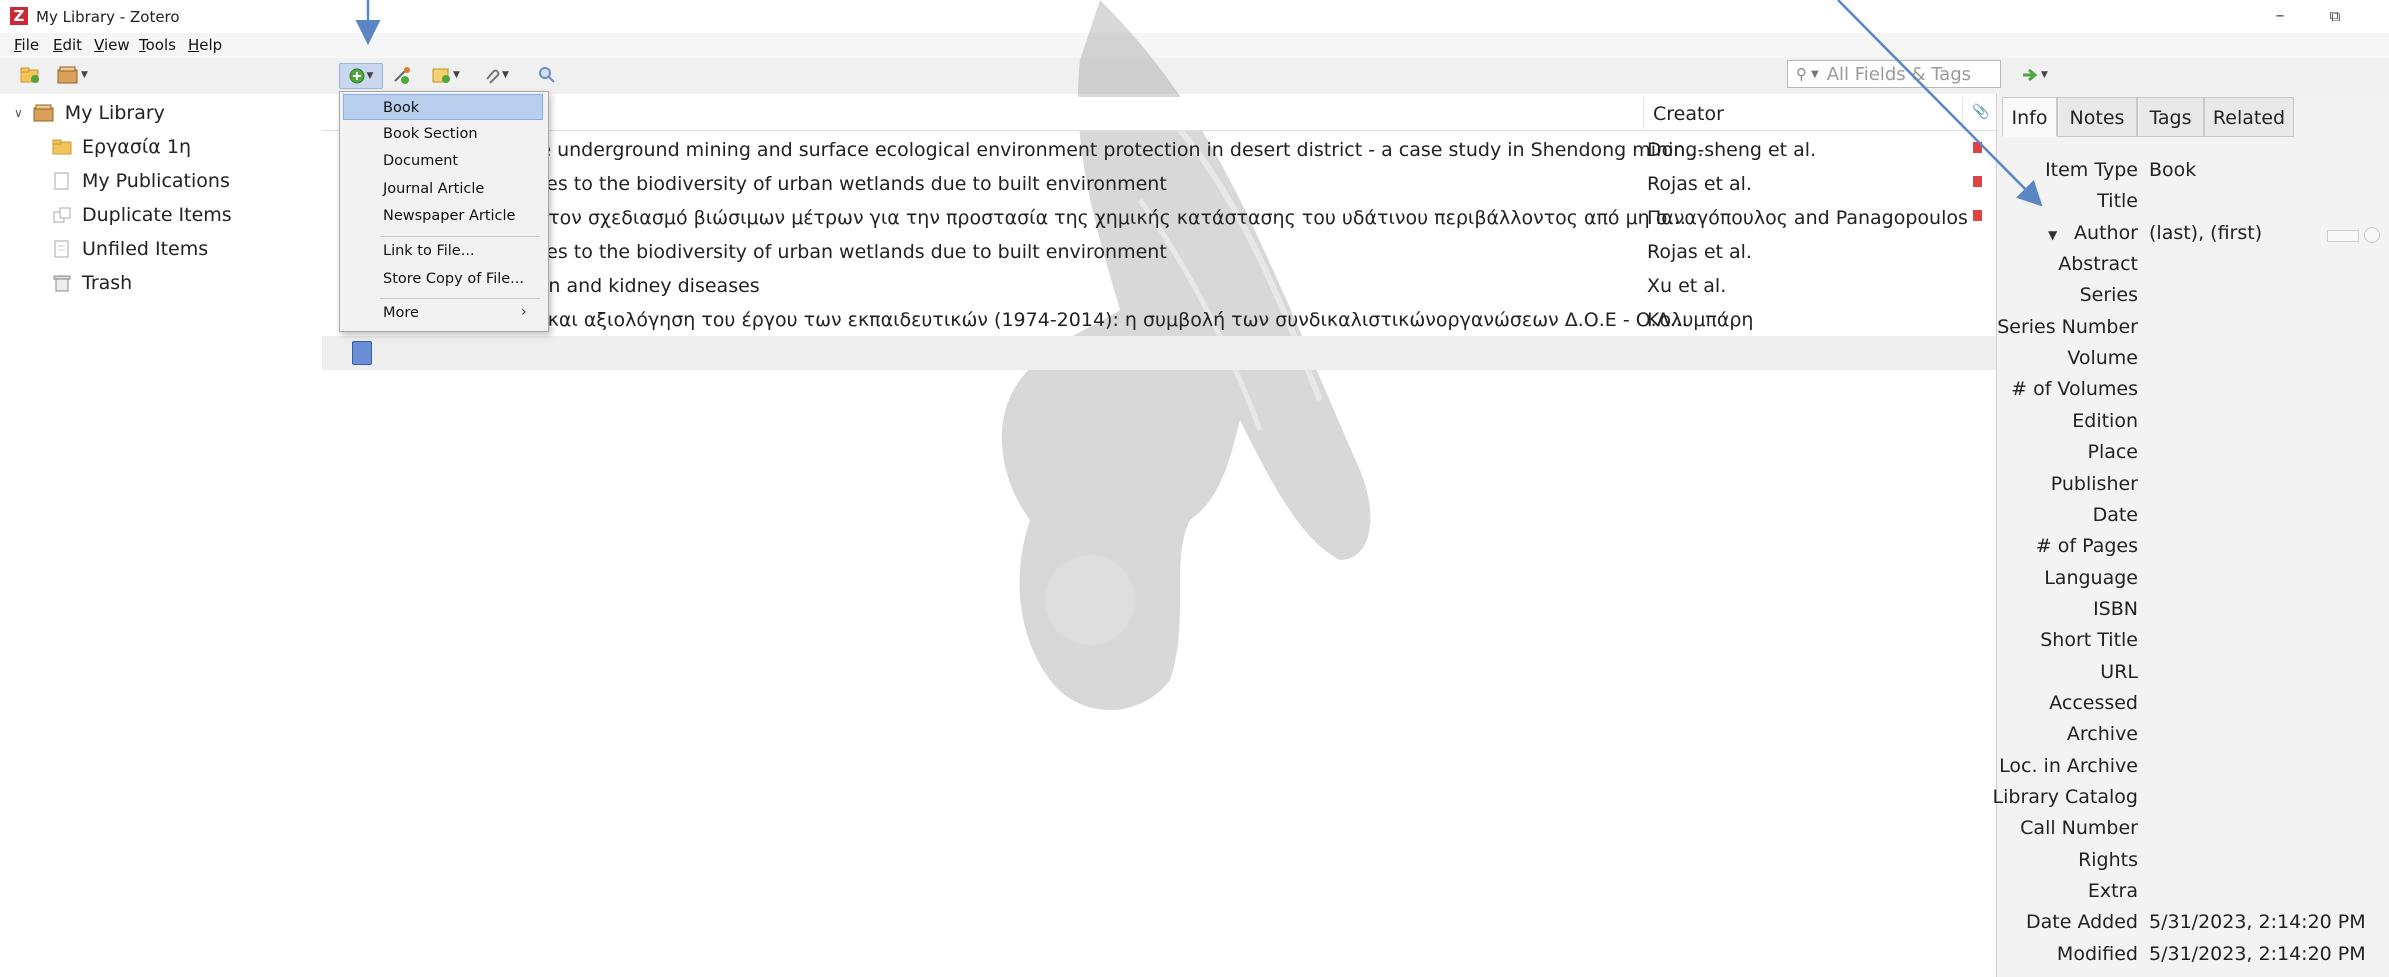 The image size is (2389, 977). I want to click on folder-icon, so click(62, 147).